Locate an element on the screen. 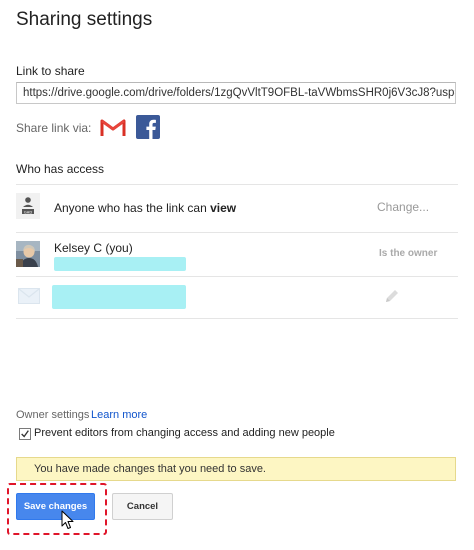 This screenshot has height=550, width=474. email-icon is located at coordinates (29, 296).